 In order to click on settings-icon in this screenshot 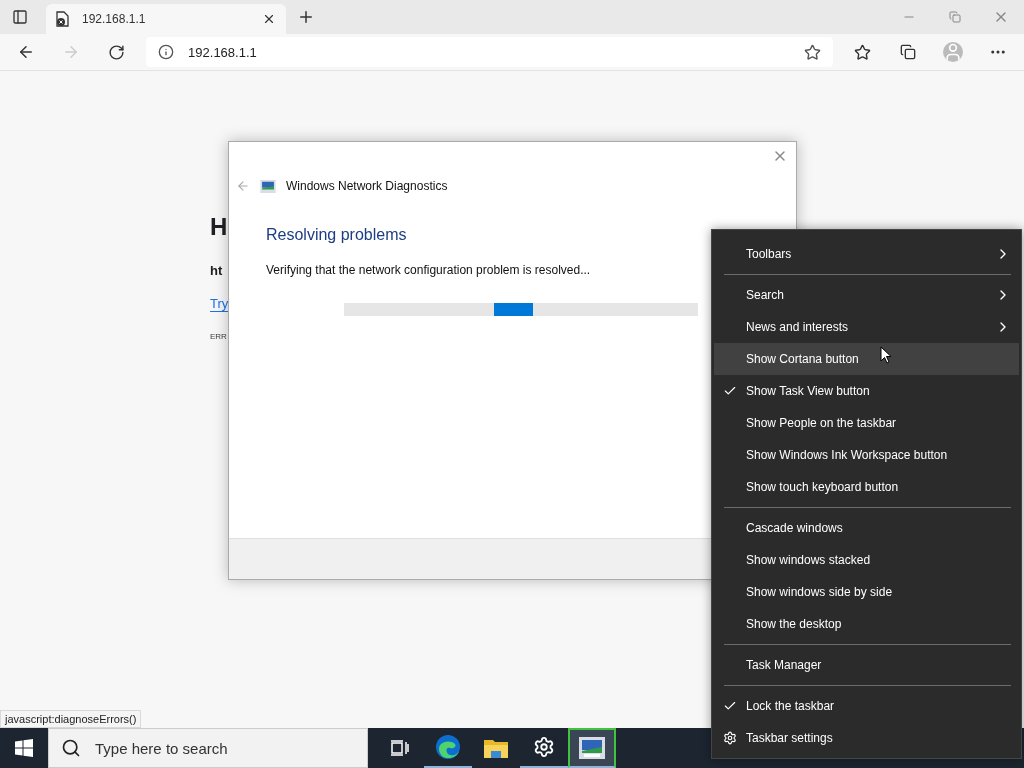, I will do `click(544, 747)`.